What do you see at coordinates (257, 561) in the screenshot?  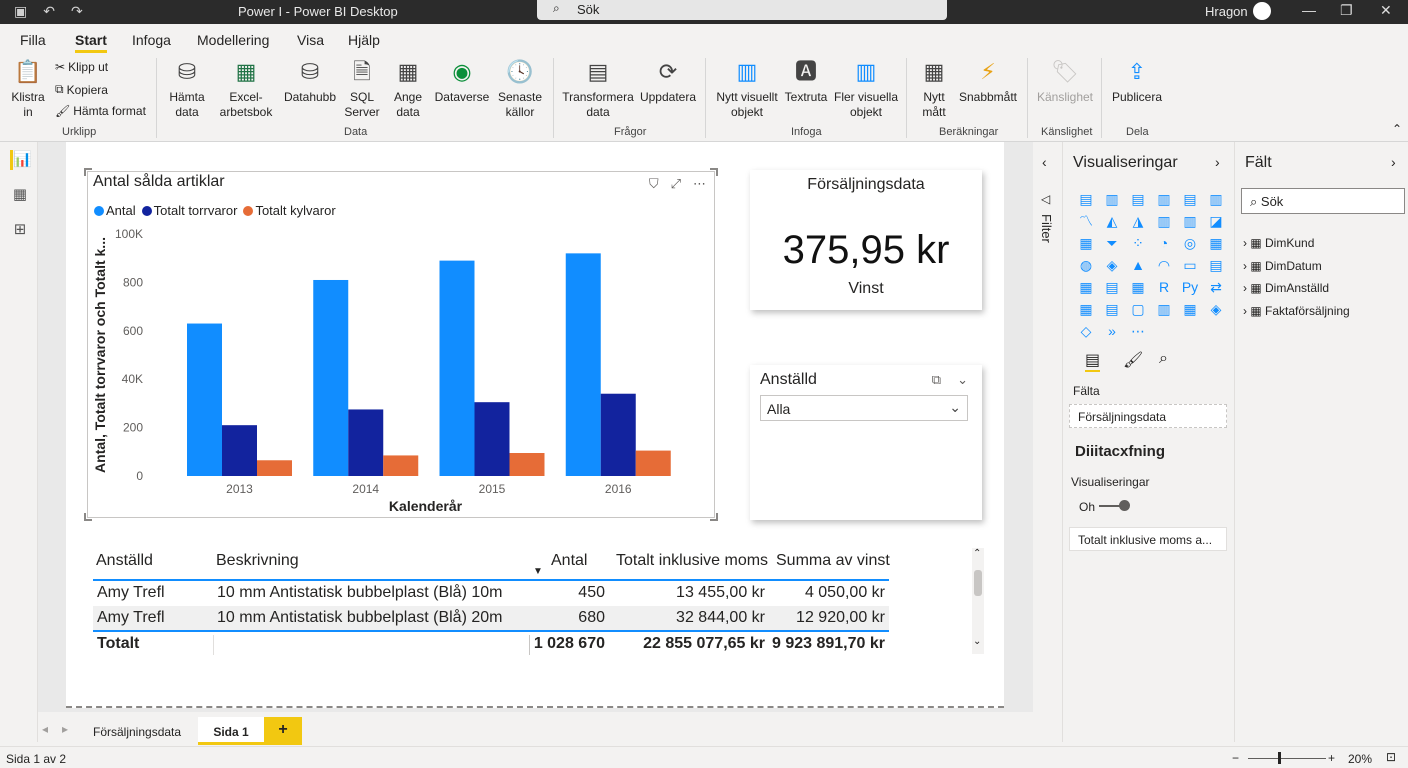 I see `column-header: Beskrivning` at bounding box center [257, 561].